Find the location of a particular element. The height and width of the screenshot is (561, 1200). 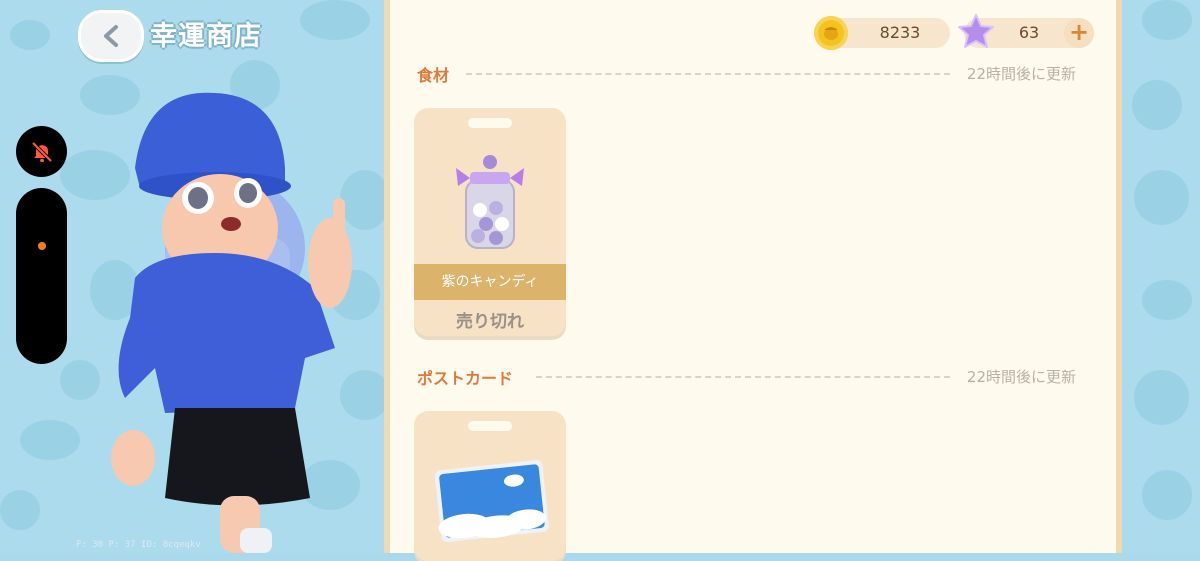

mute-button is located at coordinates (41, 151).